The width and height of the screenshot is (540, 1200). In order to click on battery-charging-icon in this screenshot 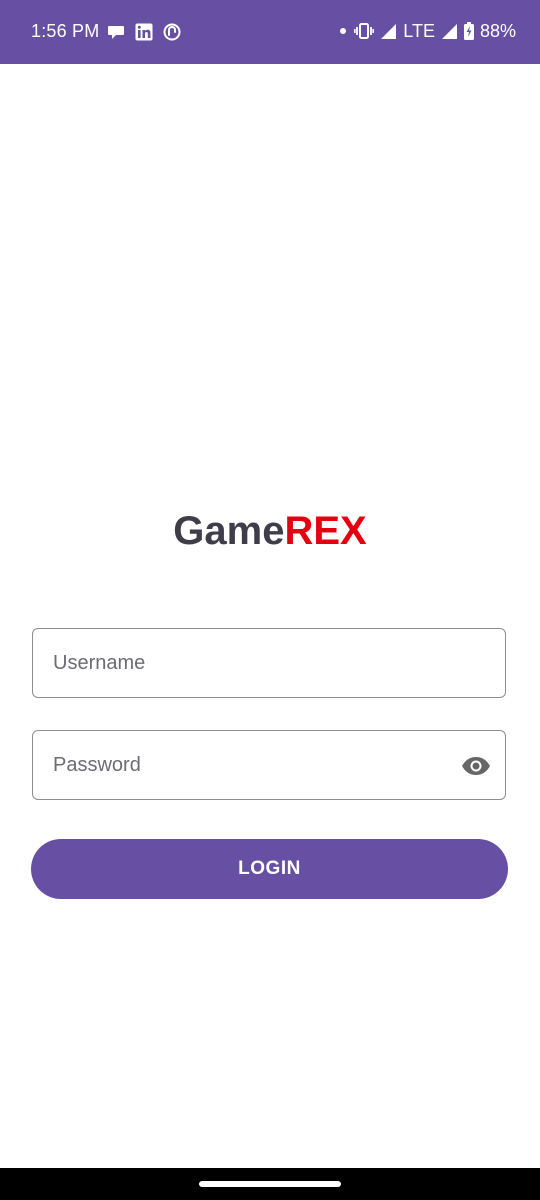, I will do `click(468, 31)`.